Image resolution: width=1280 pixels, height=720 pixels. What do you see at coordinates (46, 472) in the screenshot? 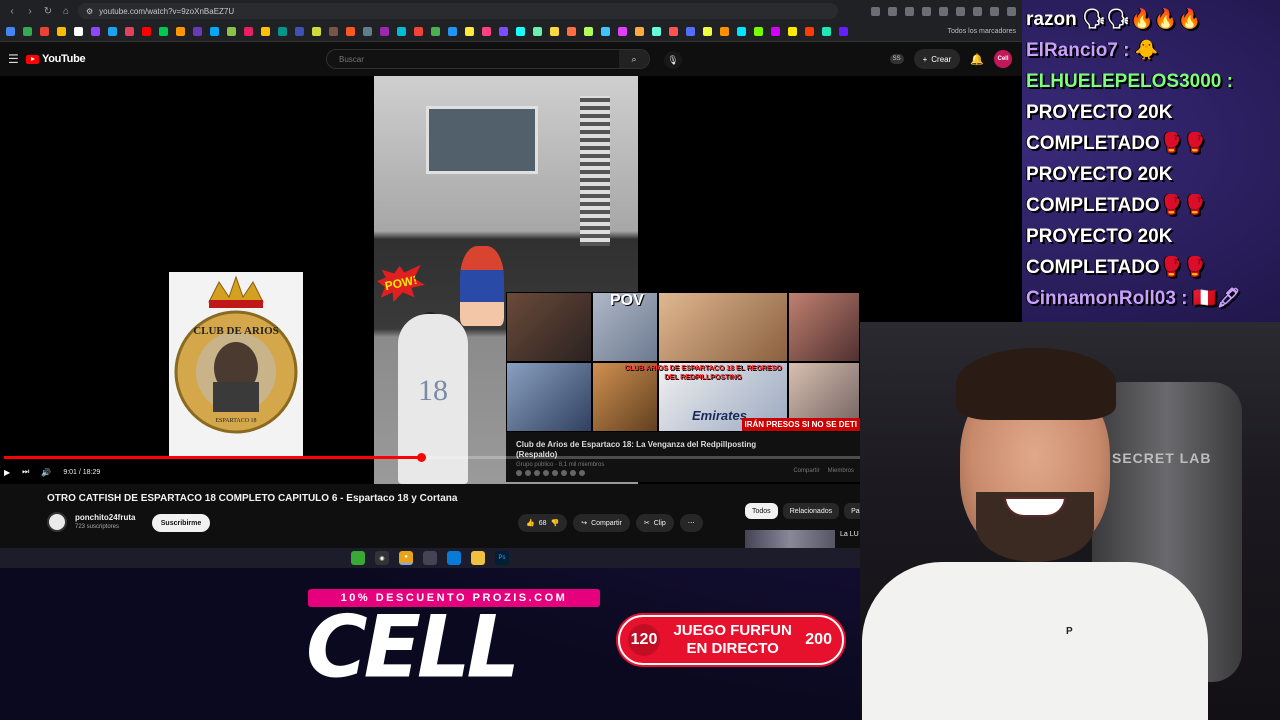
I see `volume-icon: 🔊` at bounding box center [46, 472].